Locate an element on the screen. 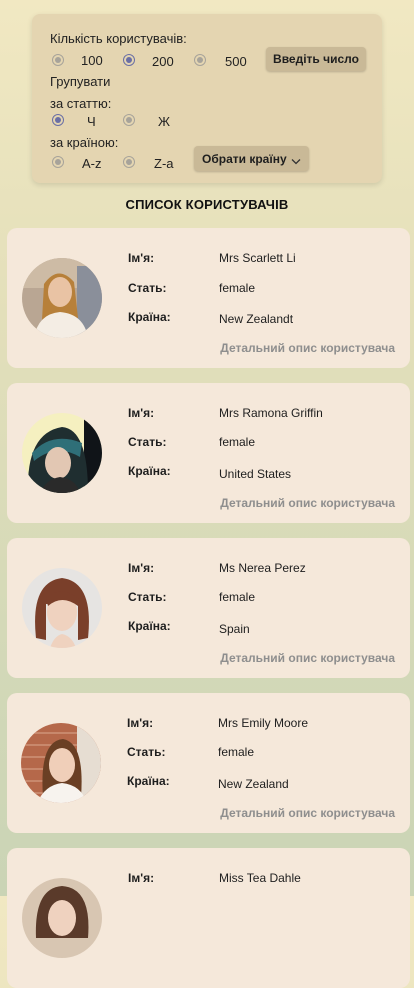 The height and width of the screenshot is (988, 414). choose-country-button: Обрати країну is located at coordinates (251, 158).